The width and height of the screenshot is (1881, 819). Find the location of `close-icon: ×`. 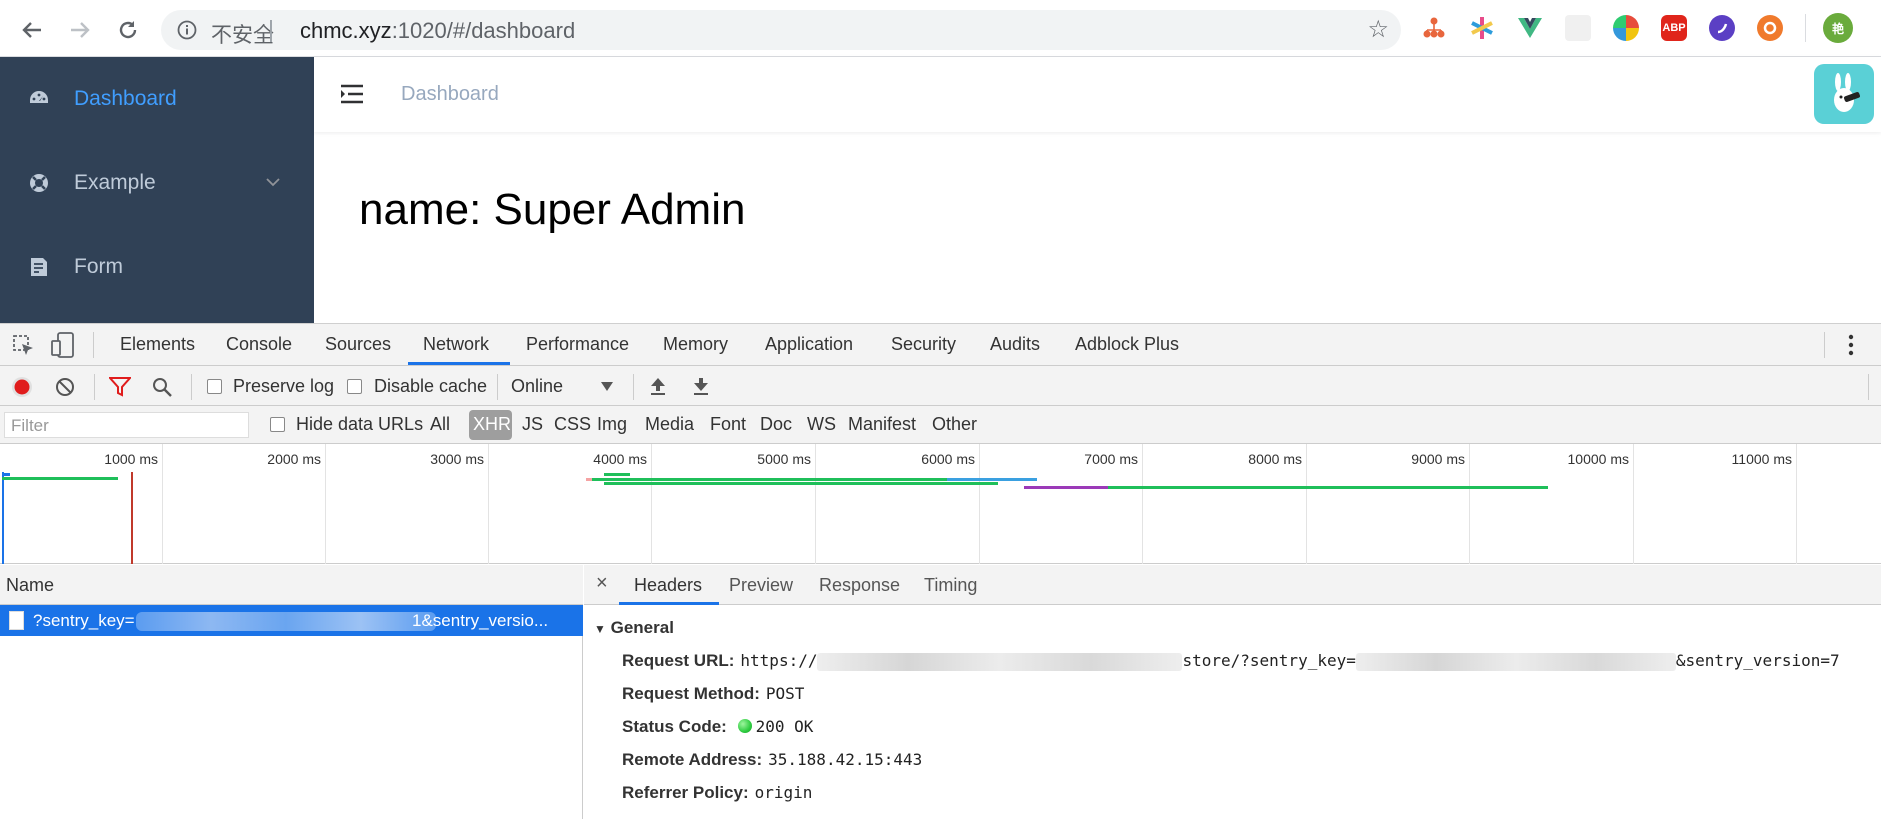

close-icon: × is located at coordinates (602, 583).